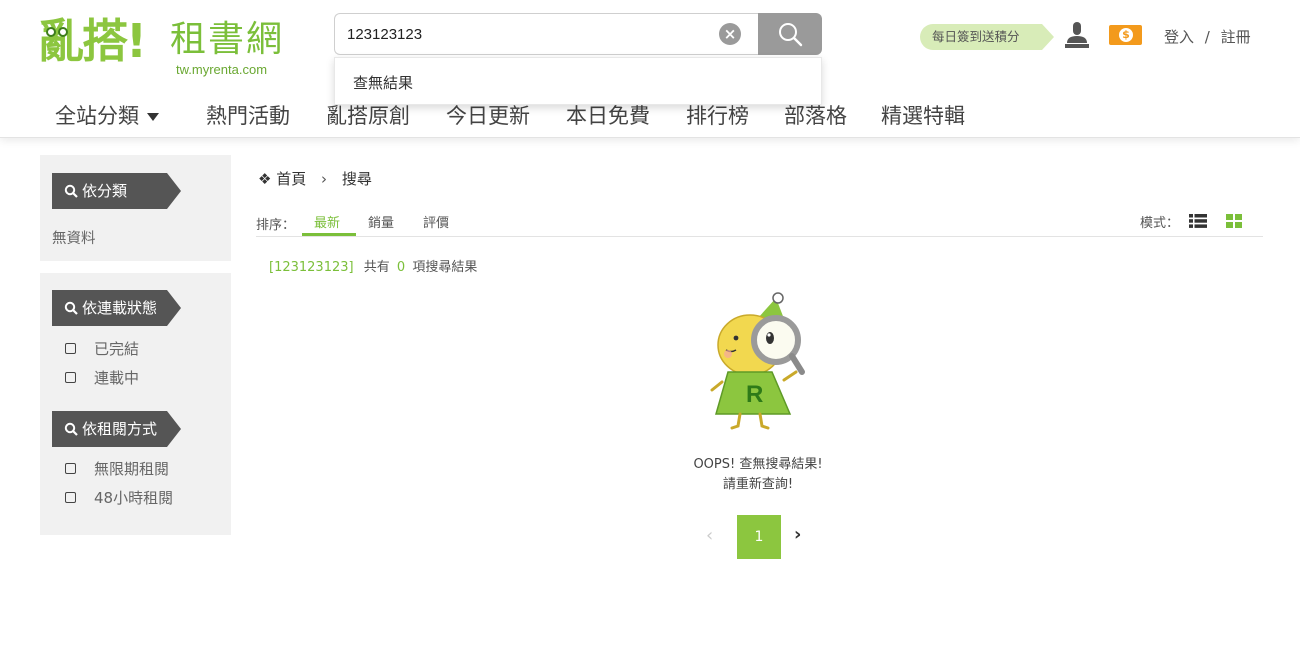  What do you see at coordinates (757, 361) in the screenshot?
I see `mascot-magnifier-illustration: R` at bounding box center [757, 361].